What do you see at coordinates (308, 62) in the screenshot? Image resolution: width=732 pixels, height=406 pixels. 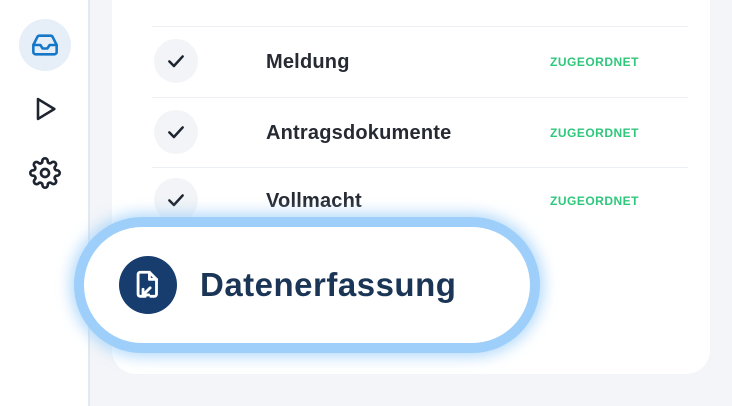 I see `document-title: Meldung` at bounding box center [308, 62].